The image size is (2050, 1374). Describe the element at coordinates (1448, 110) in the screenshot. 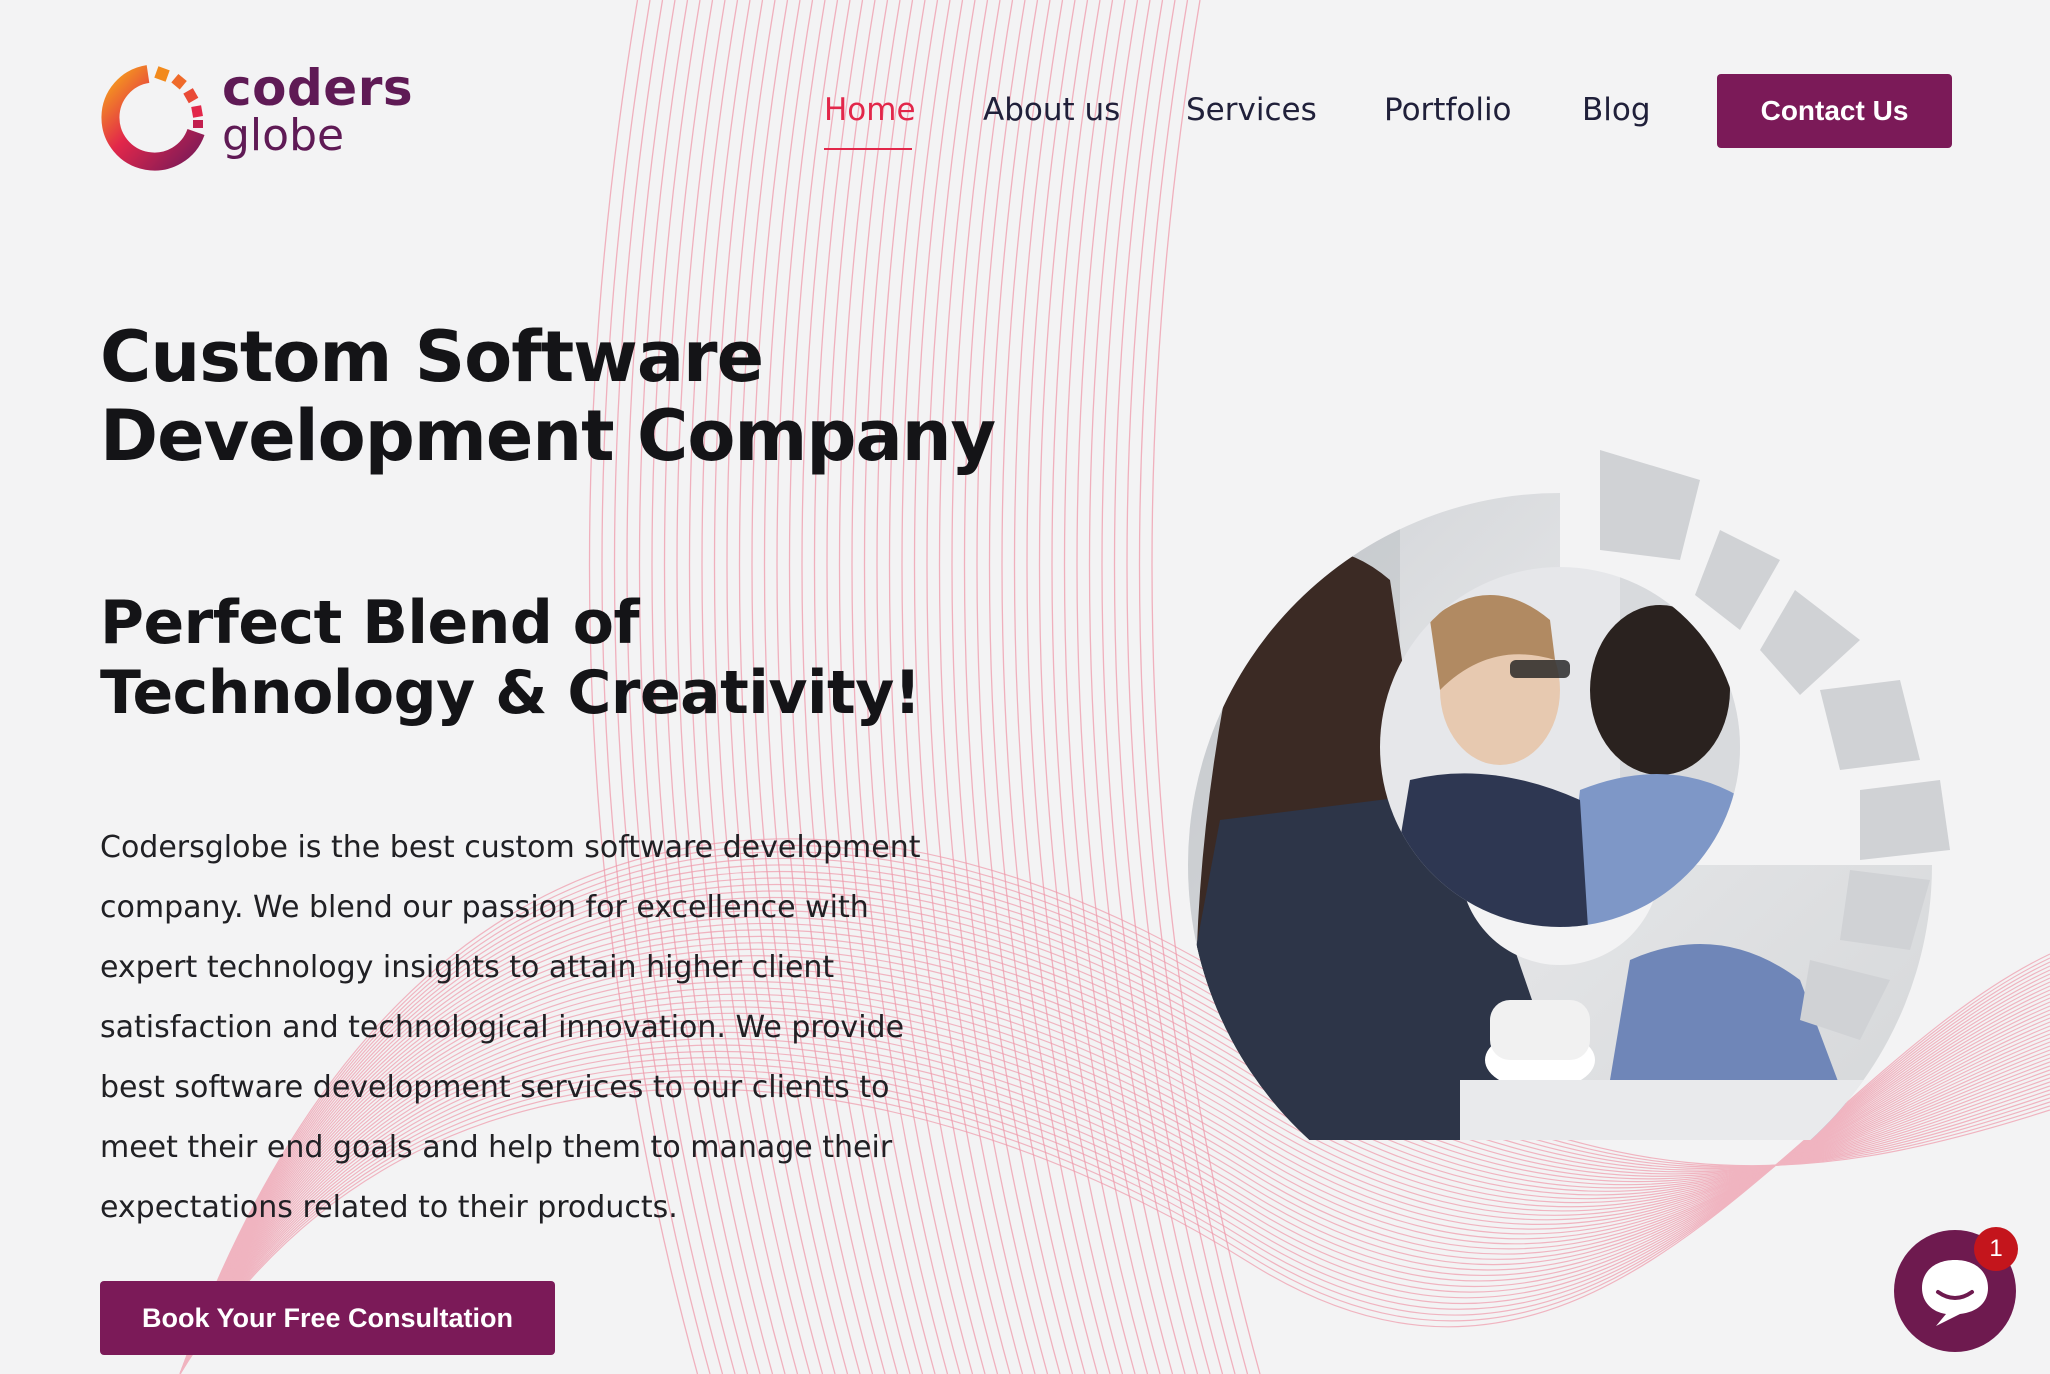

I see `nav-item-portfolio: Portfolio` at that location.